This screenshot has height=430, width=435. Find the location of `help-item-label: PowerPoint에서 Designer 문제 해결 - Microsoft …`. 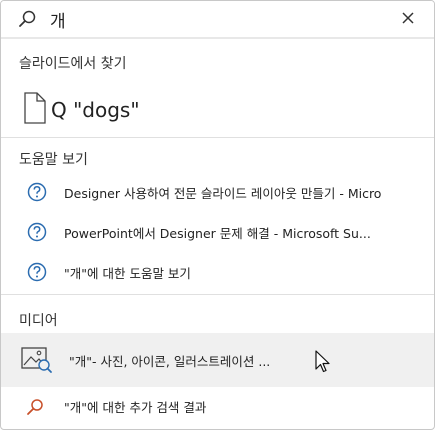

help-item-label: PowerPoint에서 Designer 문제 해결 - Microsoft … is located at coordinates (217, 233).